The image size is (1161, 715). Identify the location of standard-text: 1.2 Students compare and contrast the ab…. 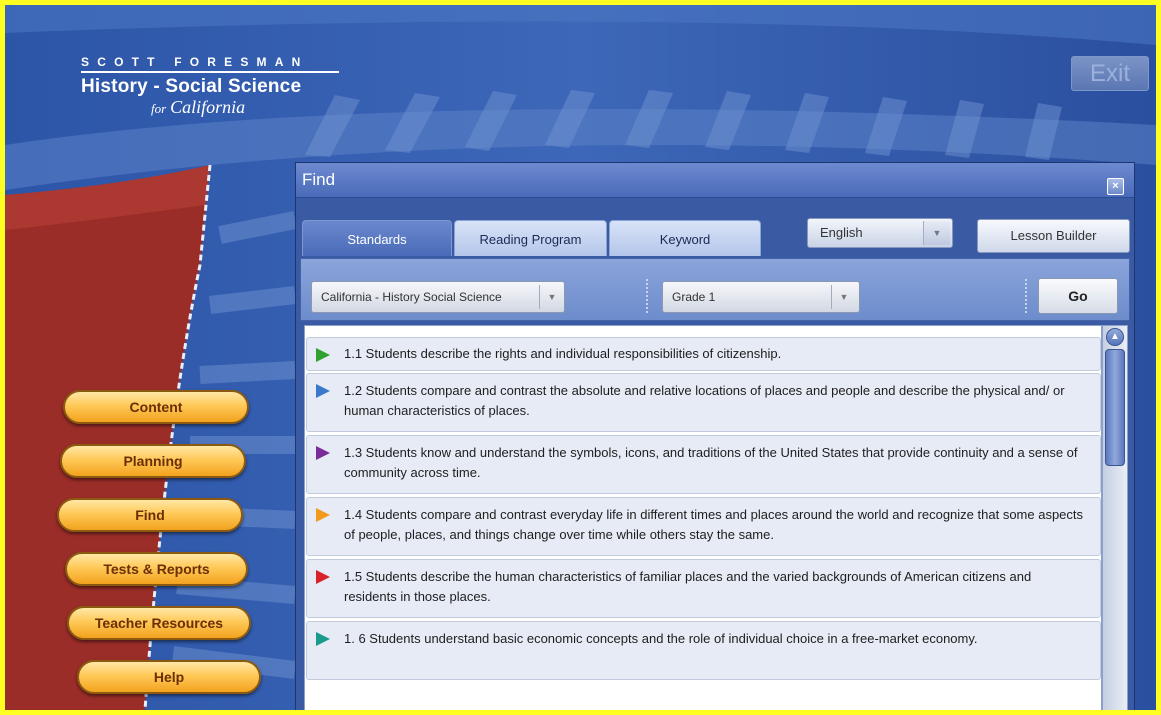
(704, 400).